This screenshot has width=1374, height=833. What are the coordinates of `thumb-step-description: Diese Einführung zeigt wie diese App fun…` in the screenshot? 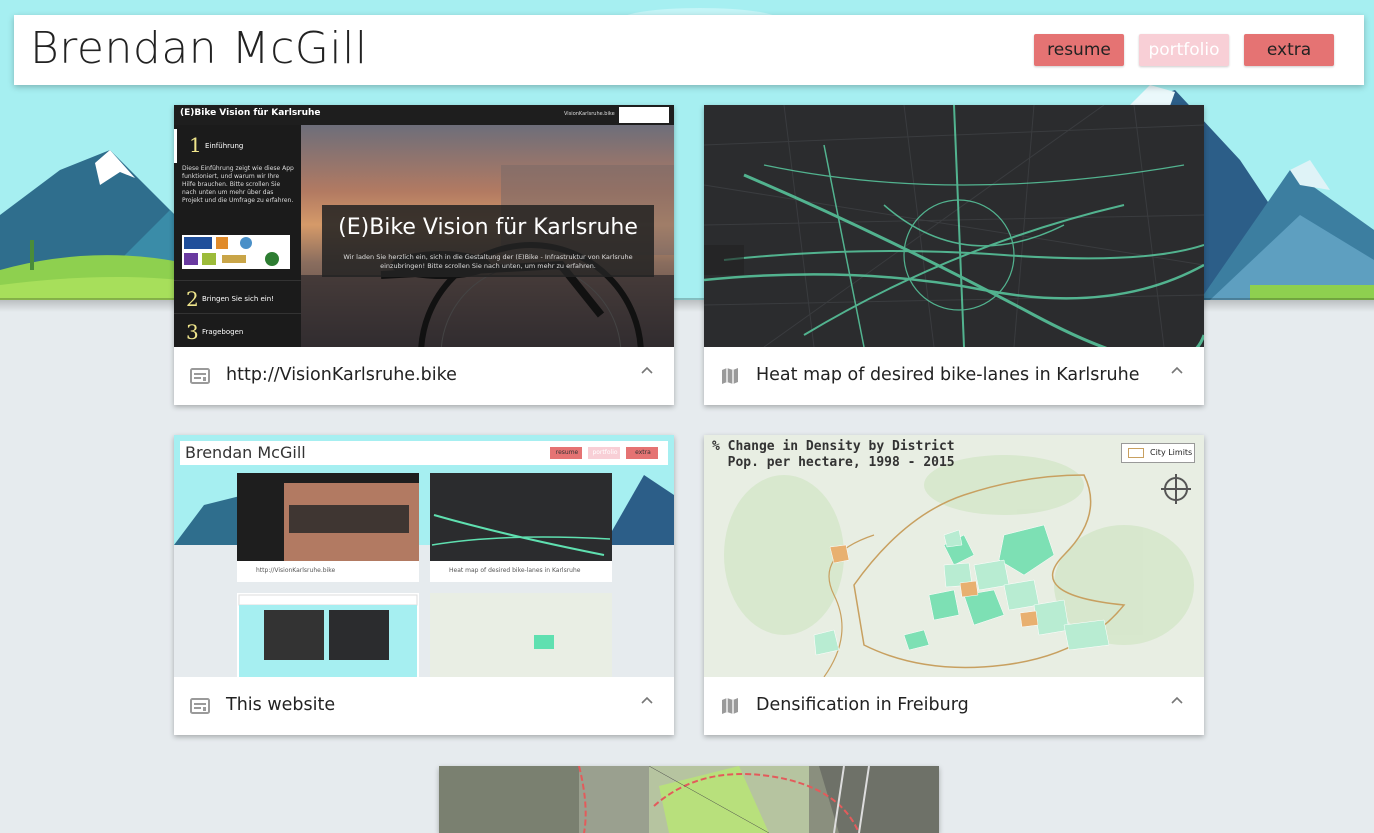 It's located at (238, 184).